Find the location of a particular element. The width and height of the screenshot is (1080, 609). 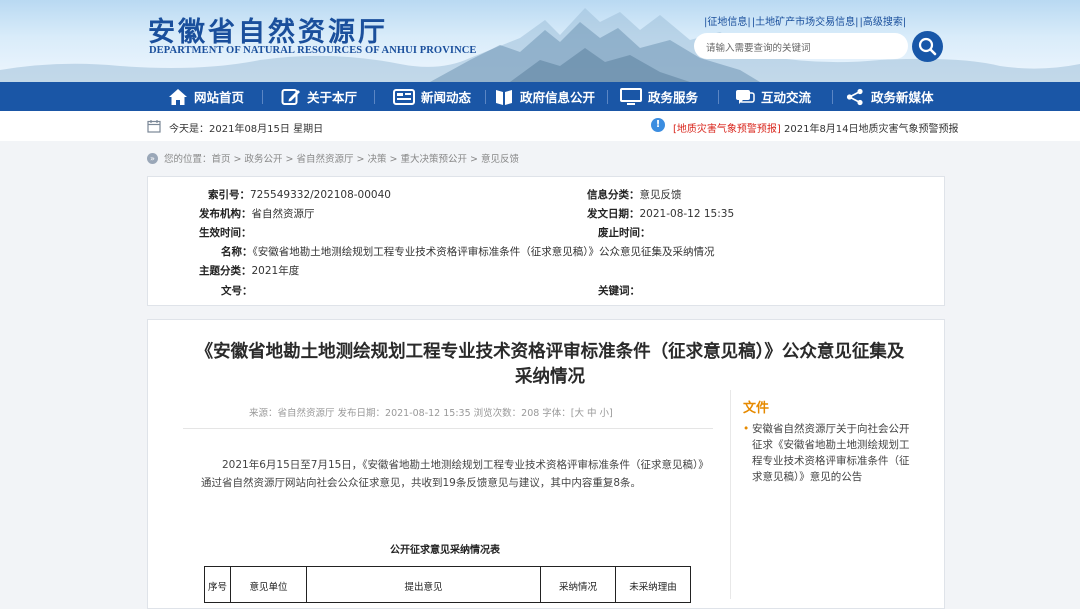

article-divider is located at coordinates (448, 428).